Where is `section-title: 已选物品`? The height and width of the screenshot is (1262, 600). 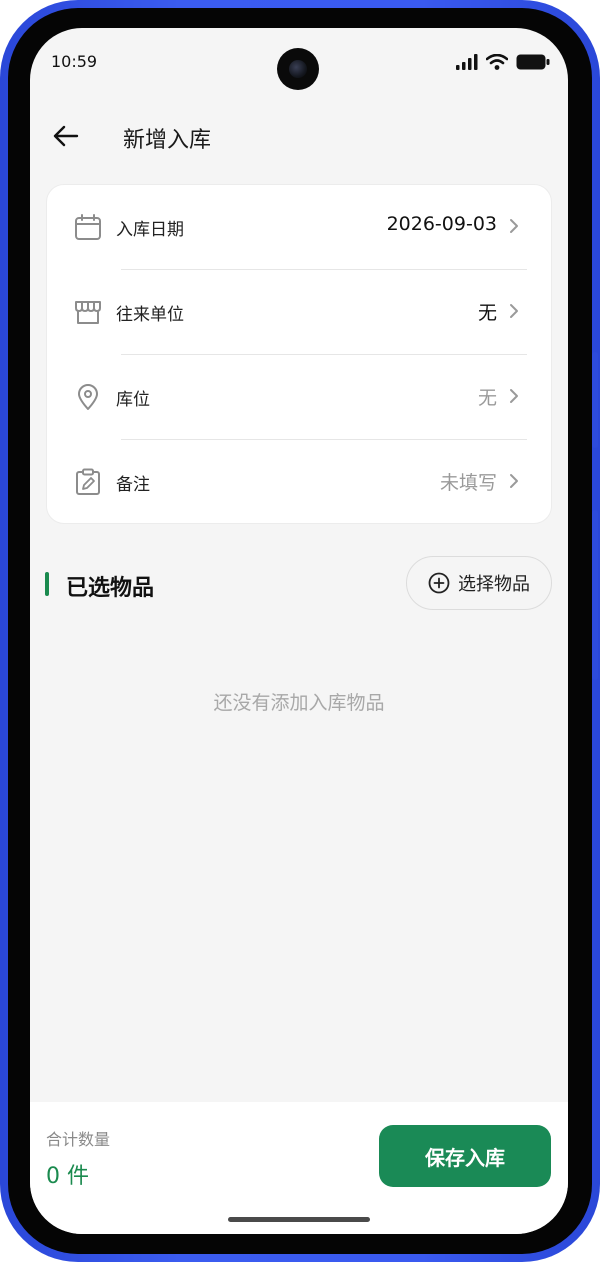
section-title: 已选物品 is located at coordinates (110, 588).